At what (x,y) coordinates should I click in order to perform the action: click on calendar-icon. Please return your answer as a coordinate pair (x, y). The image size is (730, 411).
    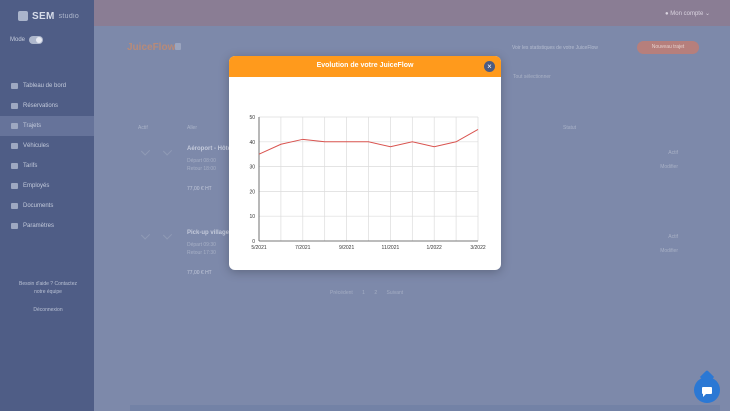
    Looking at the image, I should click on (14, 106).